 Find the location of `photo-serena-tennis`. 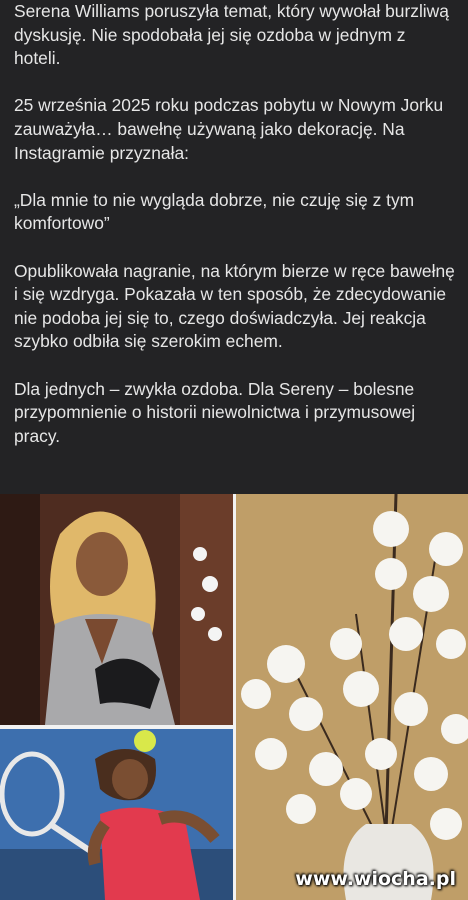

photo-serena-tennis is located at coordinates (116, 814).